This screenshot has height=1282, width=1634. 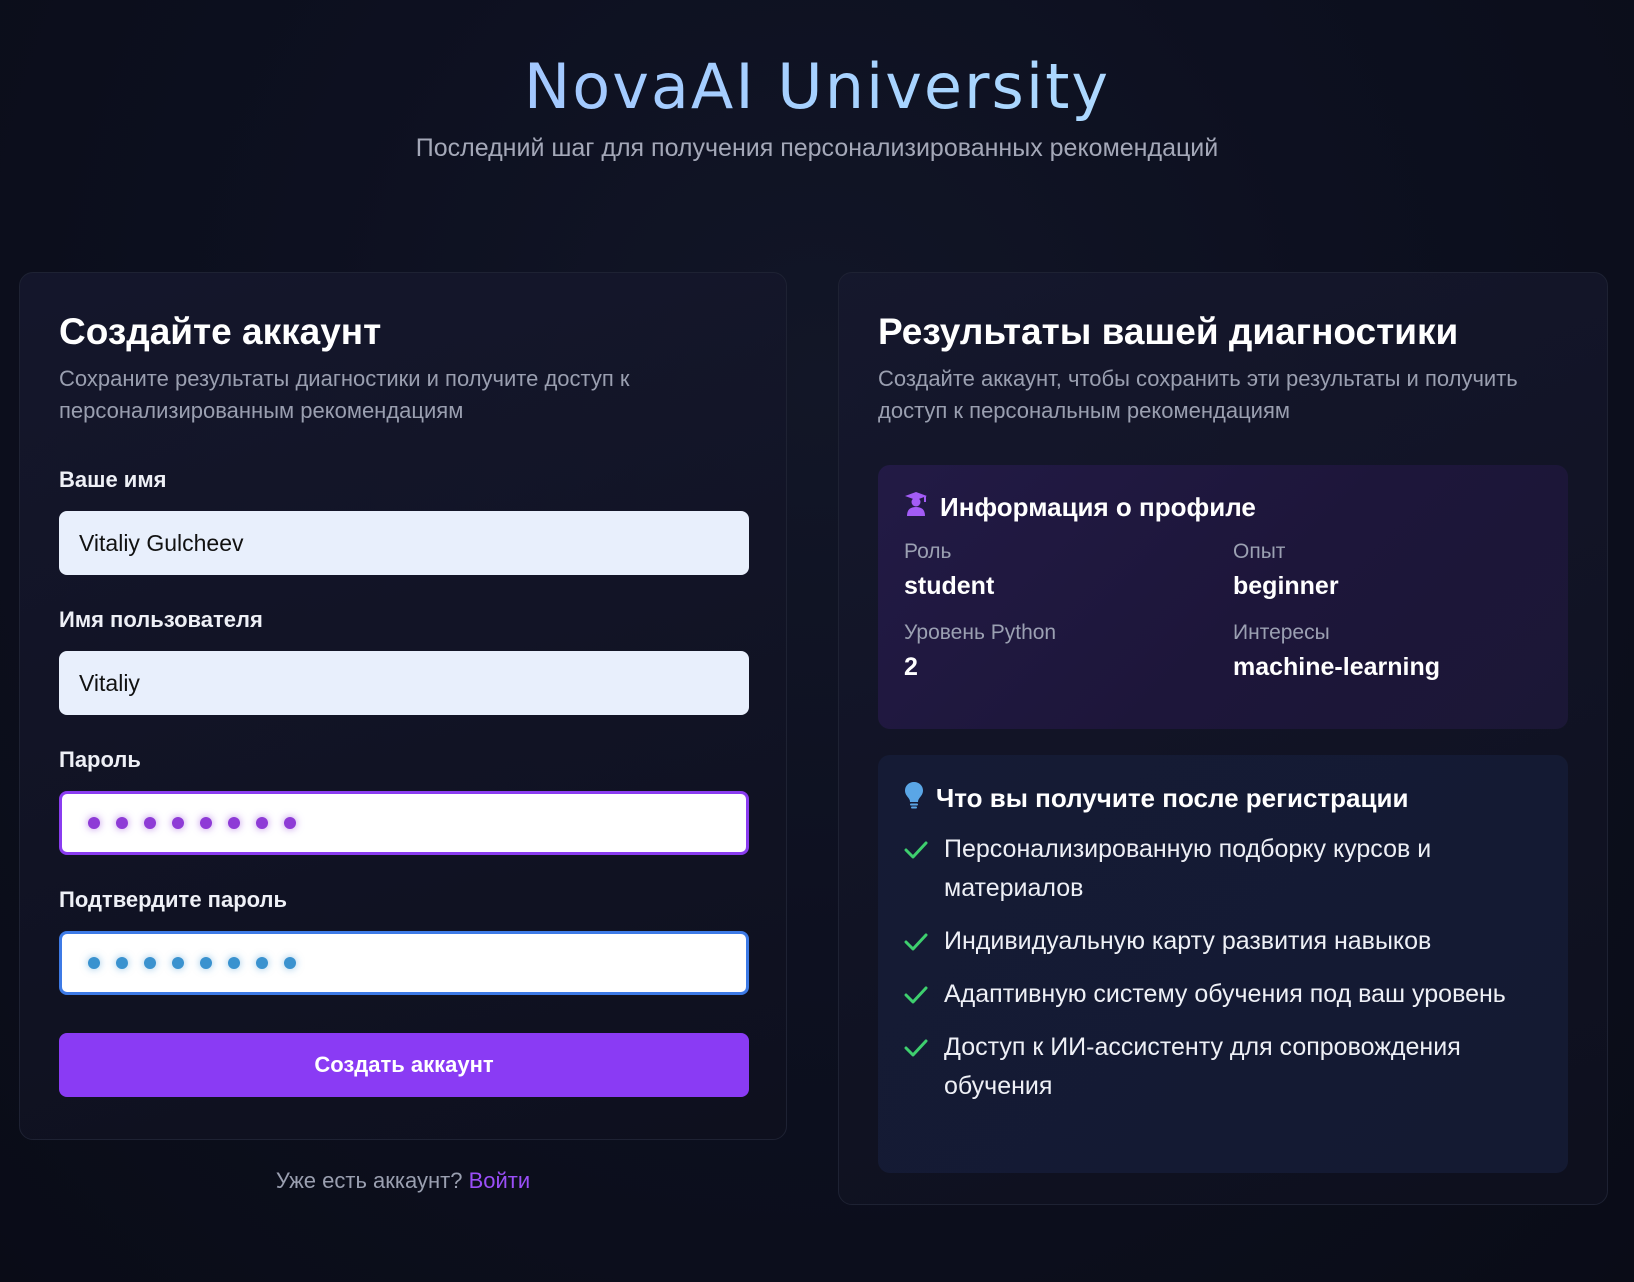 I want to click on stat-label: Роль, so click(x=928, y=551).